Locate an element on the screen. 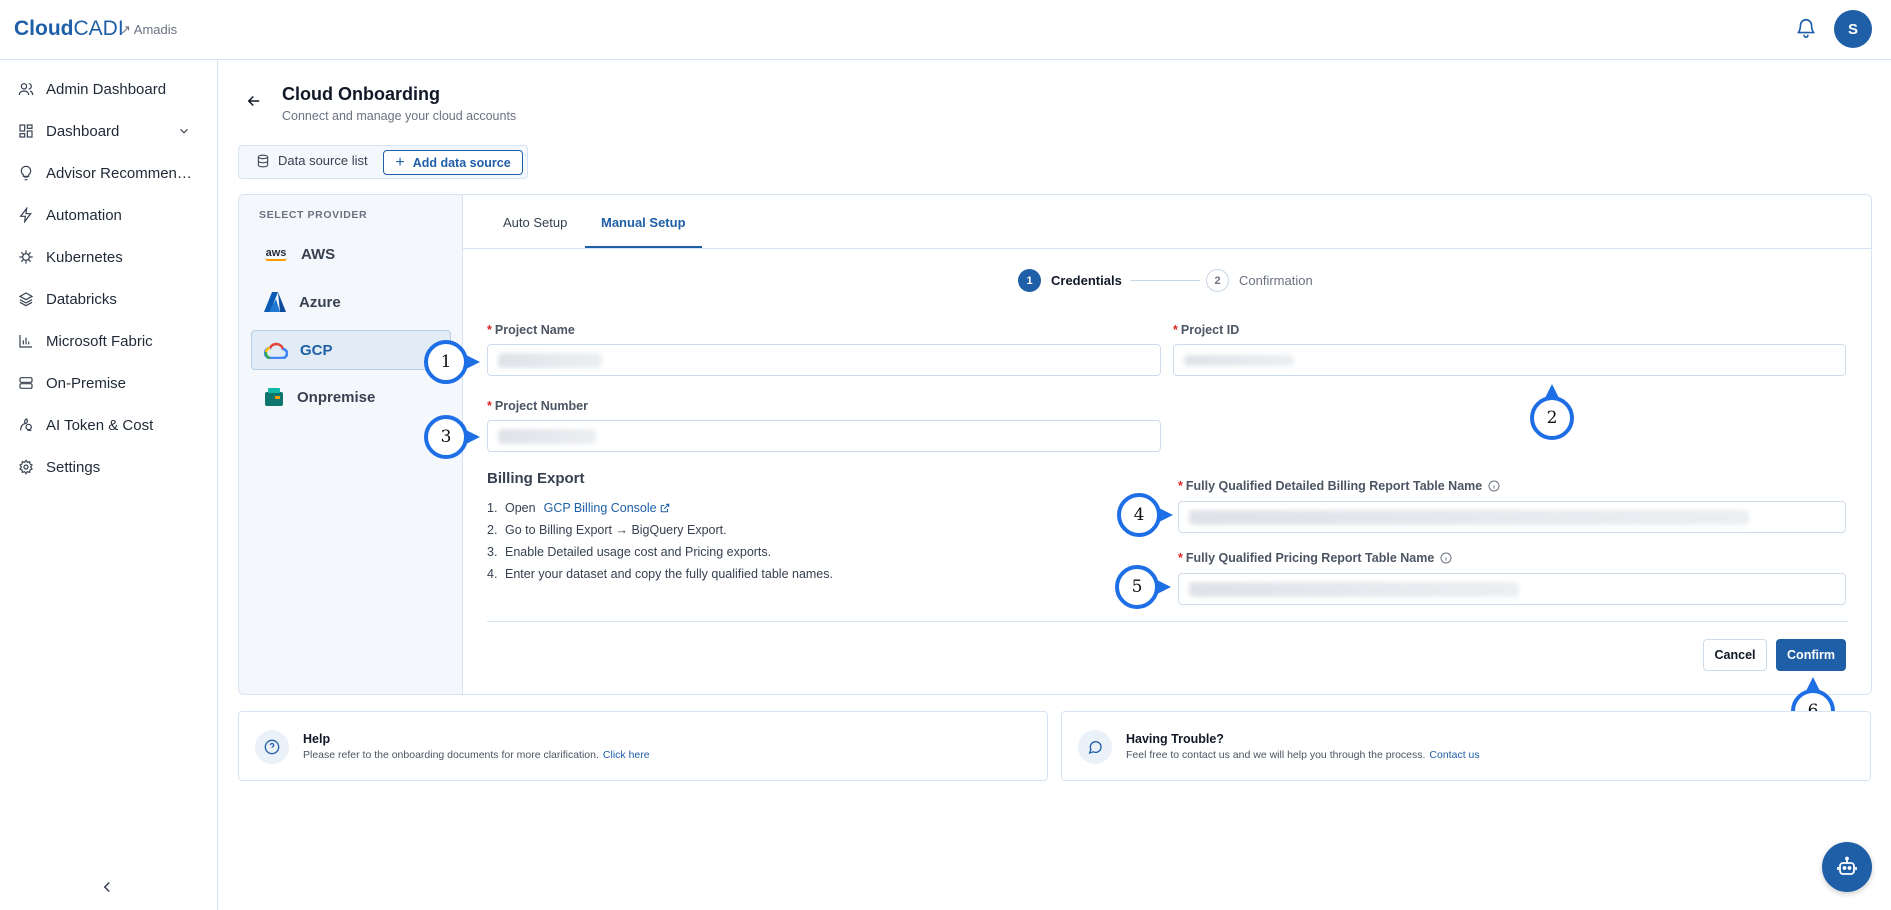 This screenshot has height=910, width=1891. sidebar-item-ai-token-cost: AI Token & Cost is located at coordinates (108, 425).